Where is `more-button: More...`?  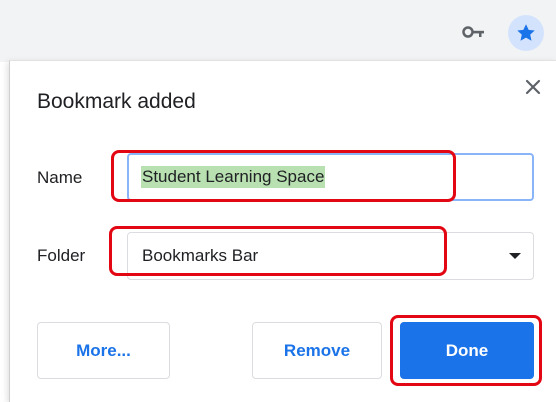 more-button: More... is located at coordinates (103, 350).